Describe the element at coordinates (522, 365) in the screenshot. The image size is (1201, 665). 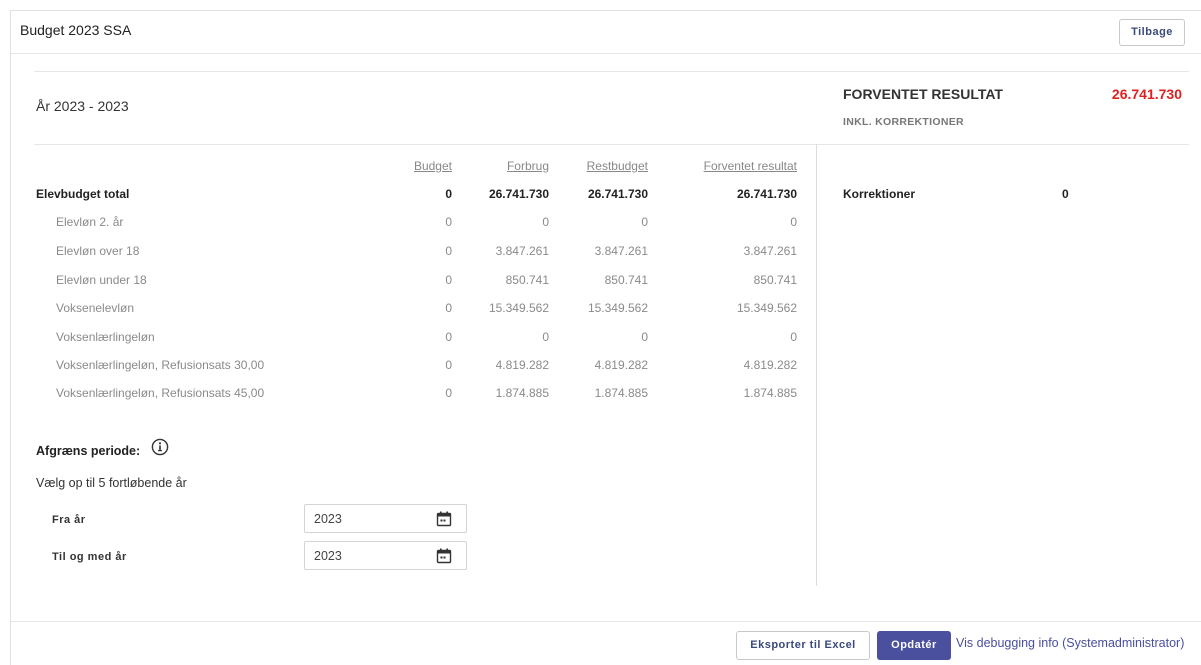
I see `cell-forbrug: 4.819.282` at that location.